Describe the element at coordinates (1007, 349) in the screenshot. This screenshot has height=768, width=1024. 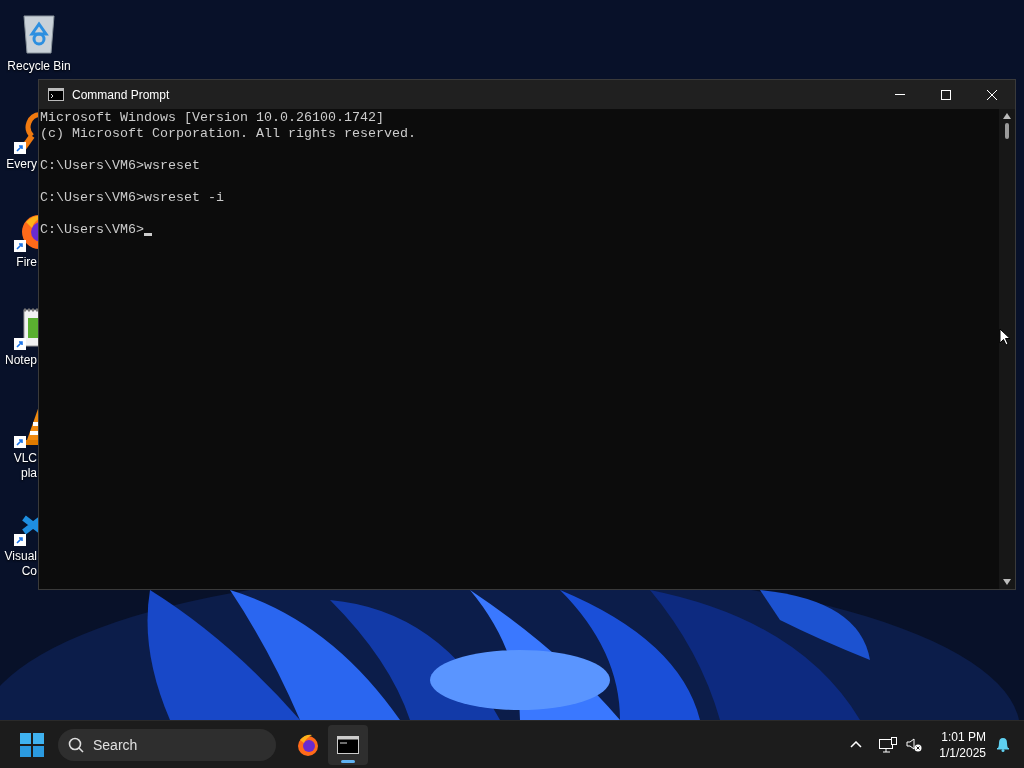
I see `scrollbar` at that location.